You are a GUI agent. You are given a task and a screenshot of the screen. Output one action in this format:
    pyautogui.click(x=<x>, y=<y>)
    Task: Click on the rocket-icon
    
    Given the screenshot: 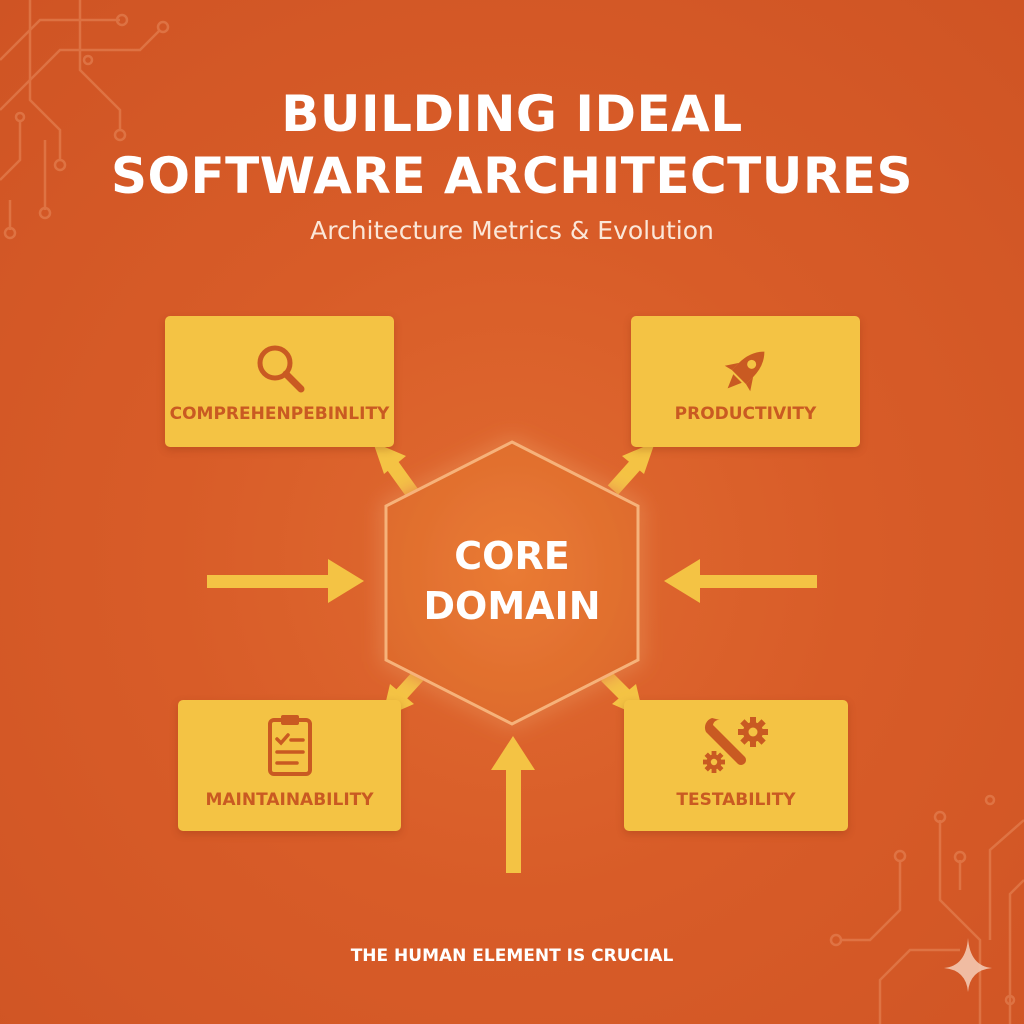 What is the action you would take?
    pyautogui.click(x=744, y=371)
    